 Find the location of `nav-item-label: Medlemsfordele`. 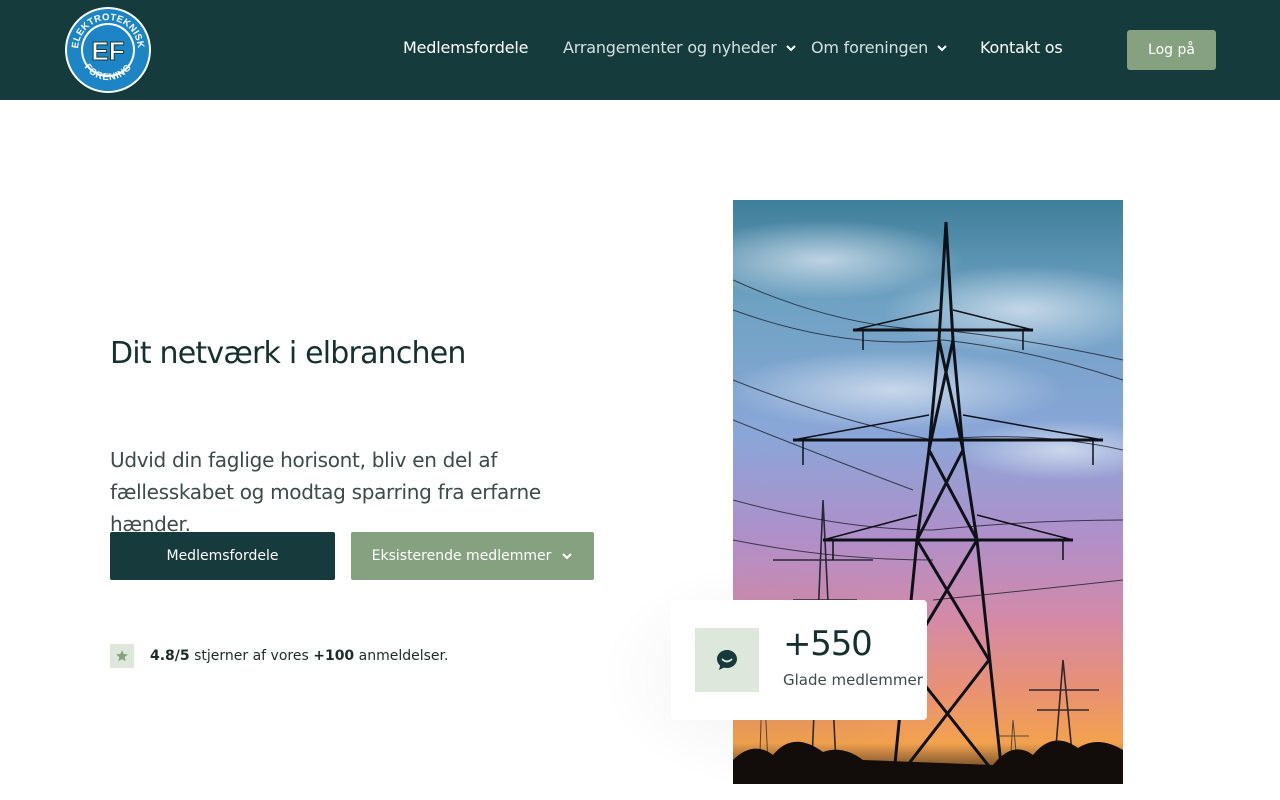

nav-item-label: Medlemsfordele is located at coordinates (466, 47).